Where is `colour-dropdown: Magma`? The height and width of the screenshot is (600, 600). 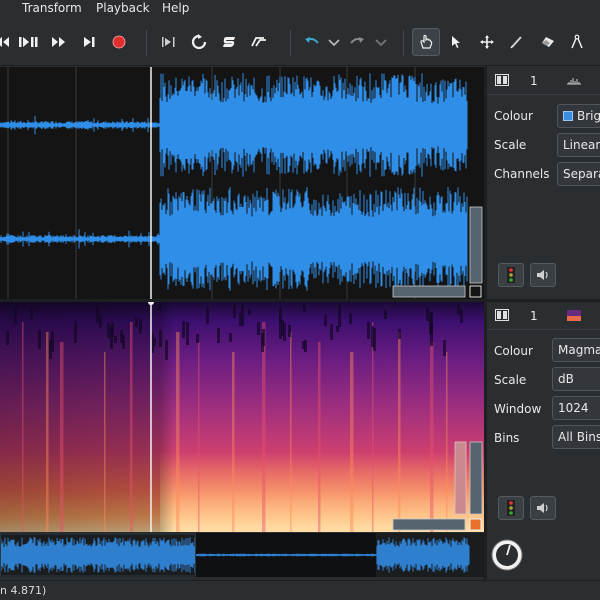 colour-dropdown: Magma is located at coordinates (576, 350).